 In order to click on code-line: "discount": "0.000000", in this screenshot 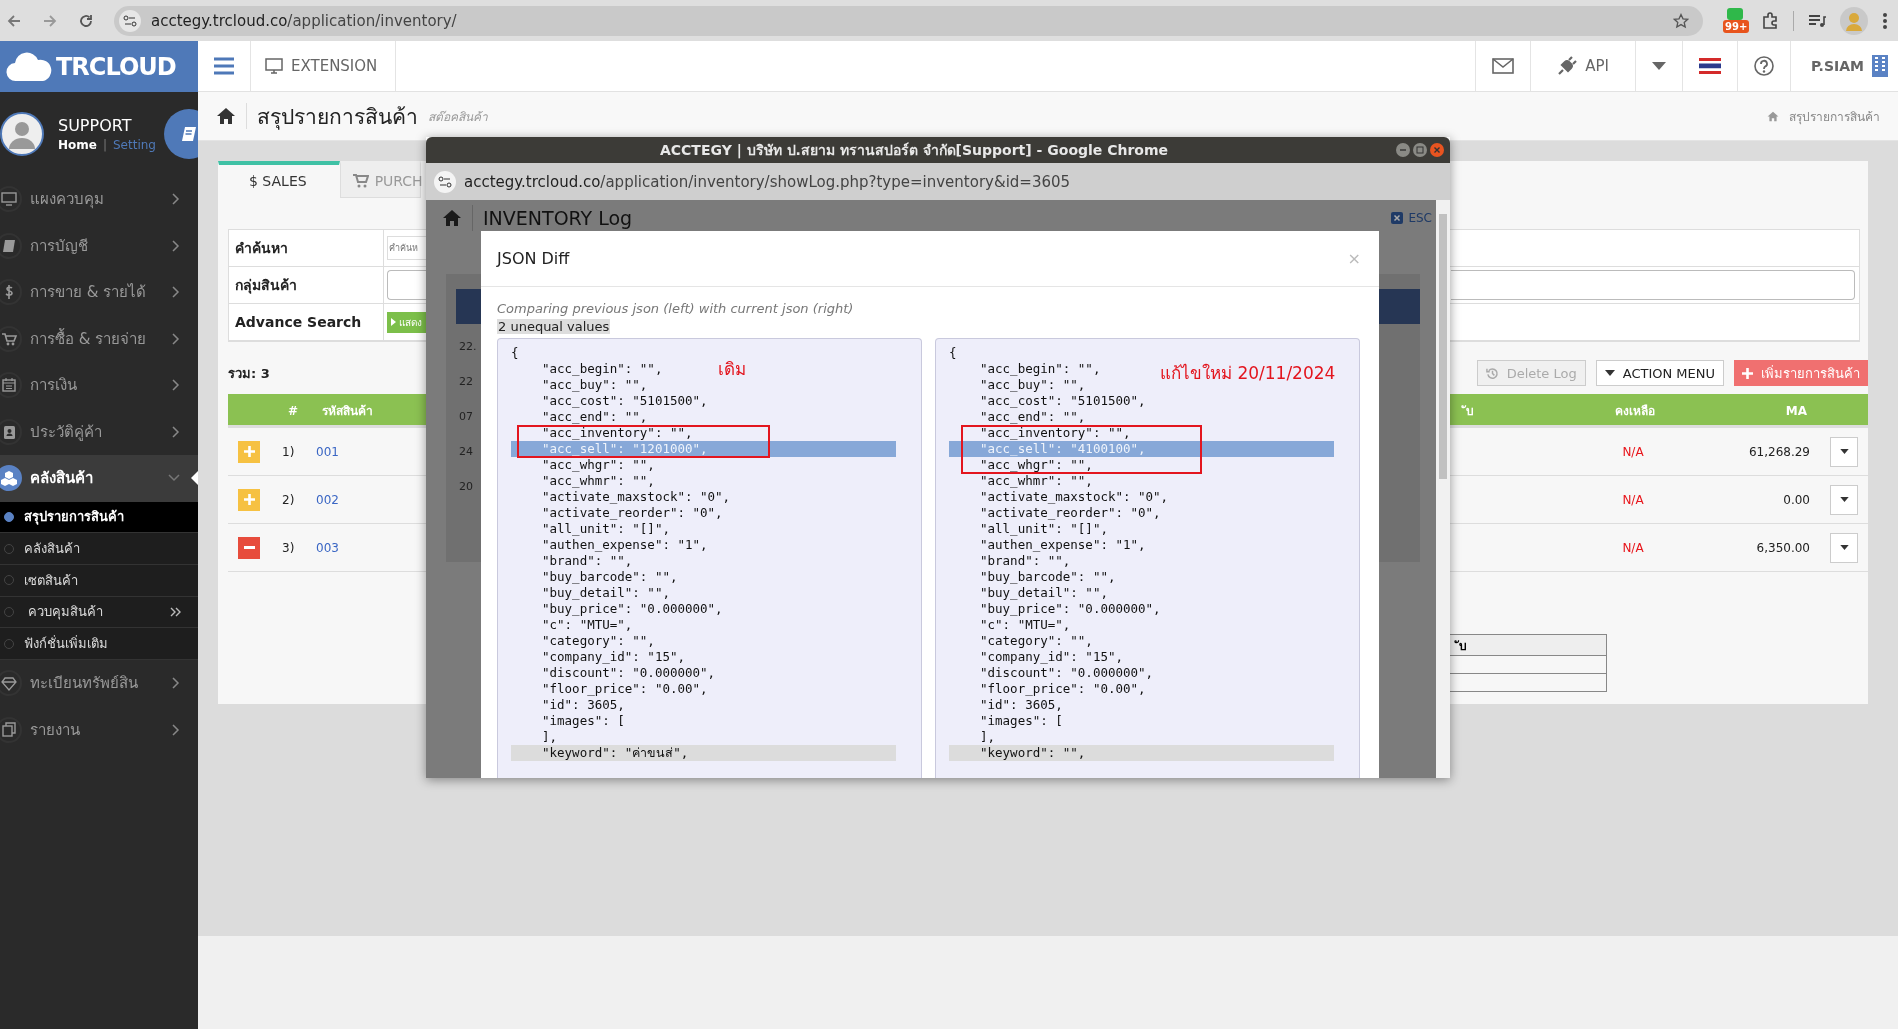, I will do `click(628, 673)`.